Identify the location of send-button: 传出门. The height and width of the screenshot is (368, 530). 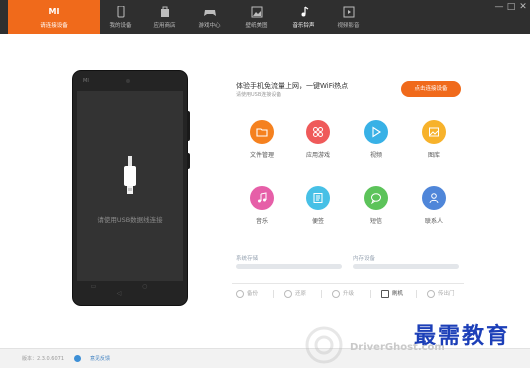
(441, 293).